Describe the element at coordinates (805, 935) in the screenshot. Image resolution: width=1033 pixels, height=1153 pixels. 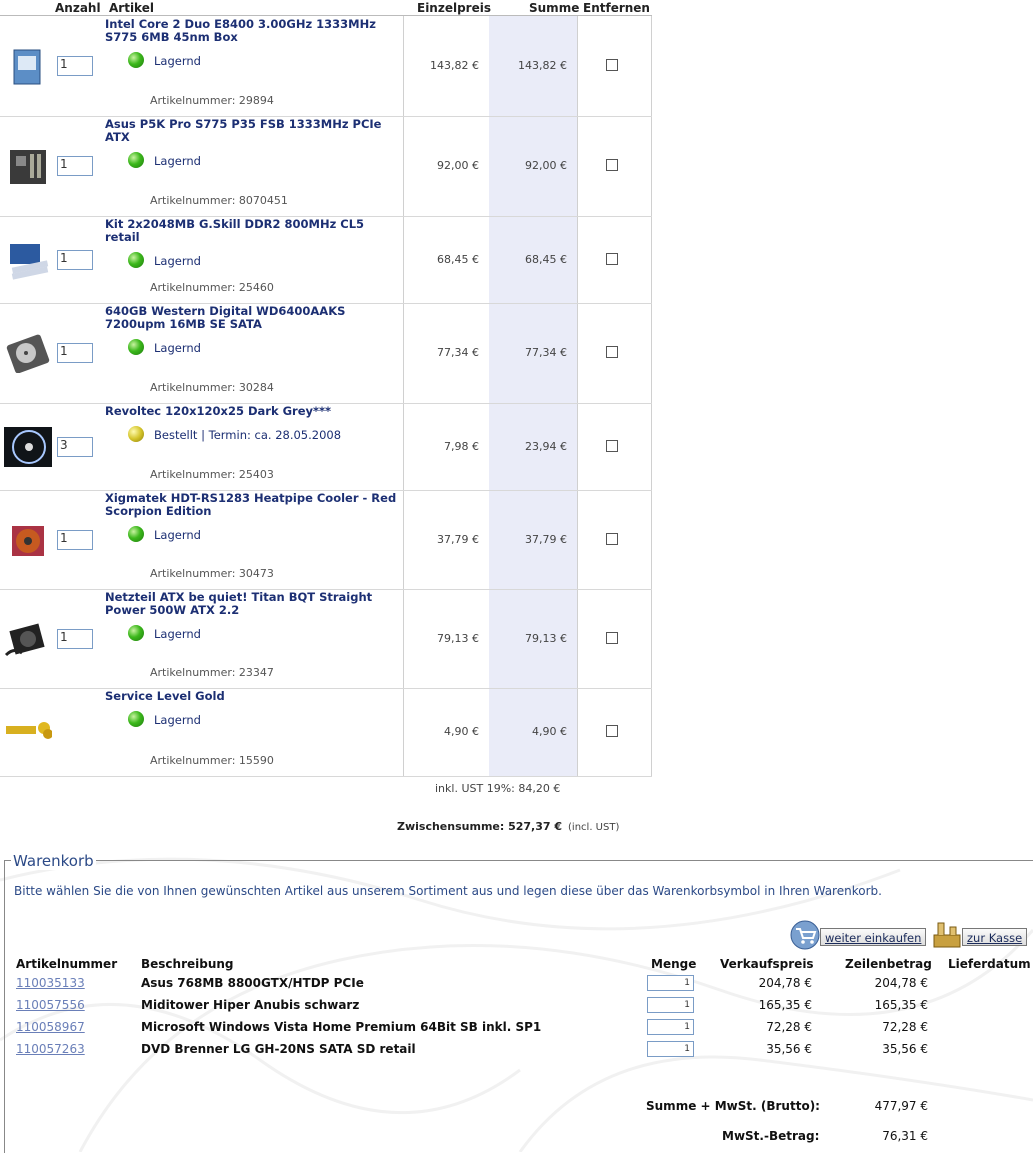
I see `cart-icon` at that location.